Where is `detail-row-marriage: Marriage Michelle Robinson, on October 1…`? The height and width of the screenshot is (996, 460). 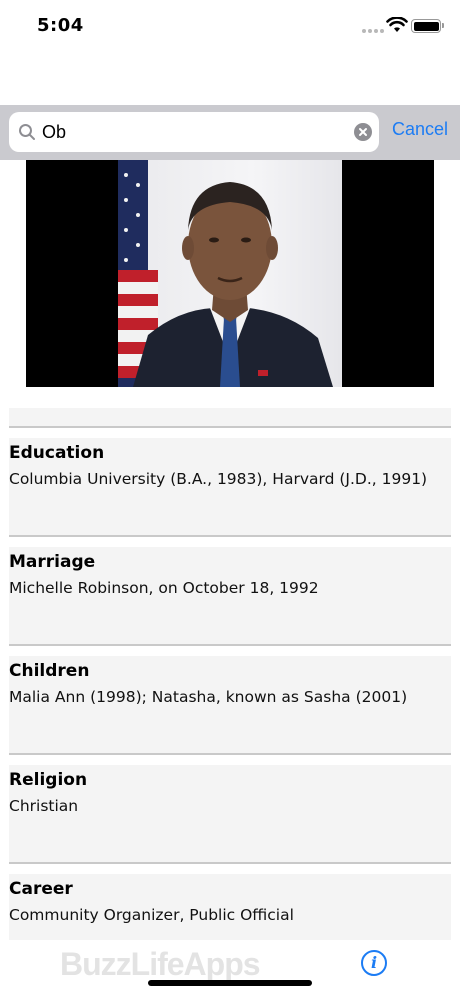
detail-row-marriage: Marriage Michelle Robinson, on October 1… is located at coordinates (230, 595).